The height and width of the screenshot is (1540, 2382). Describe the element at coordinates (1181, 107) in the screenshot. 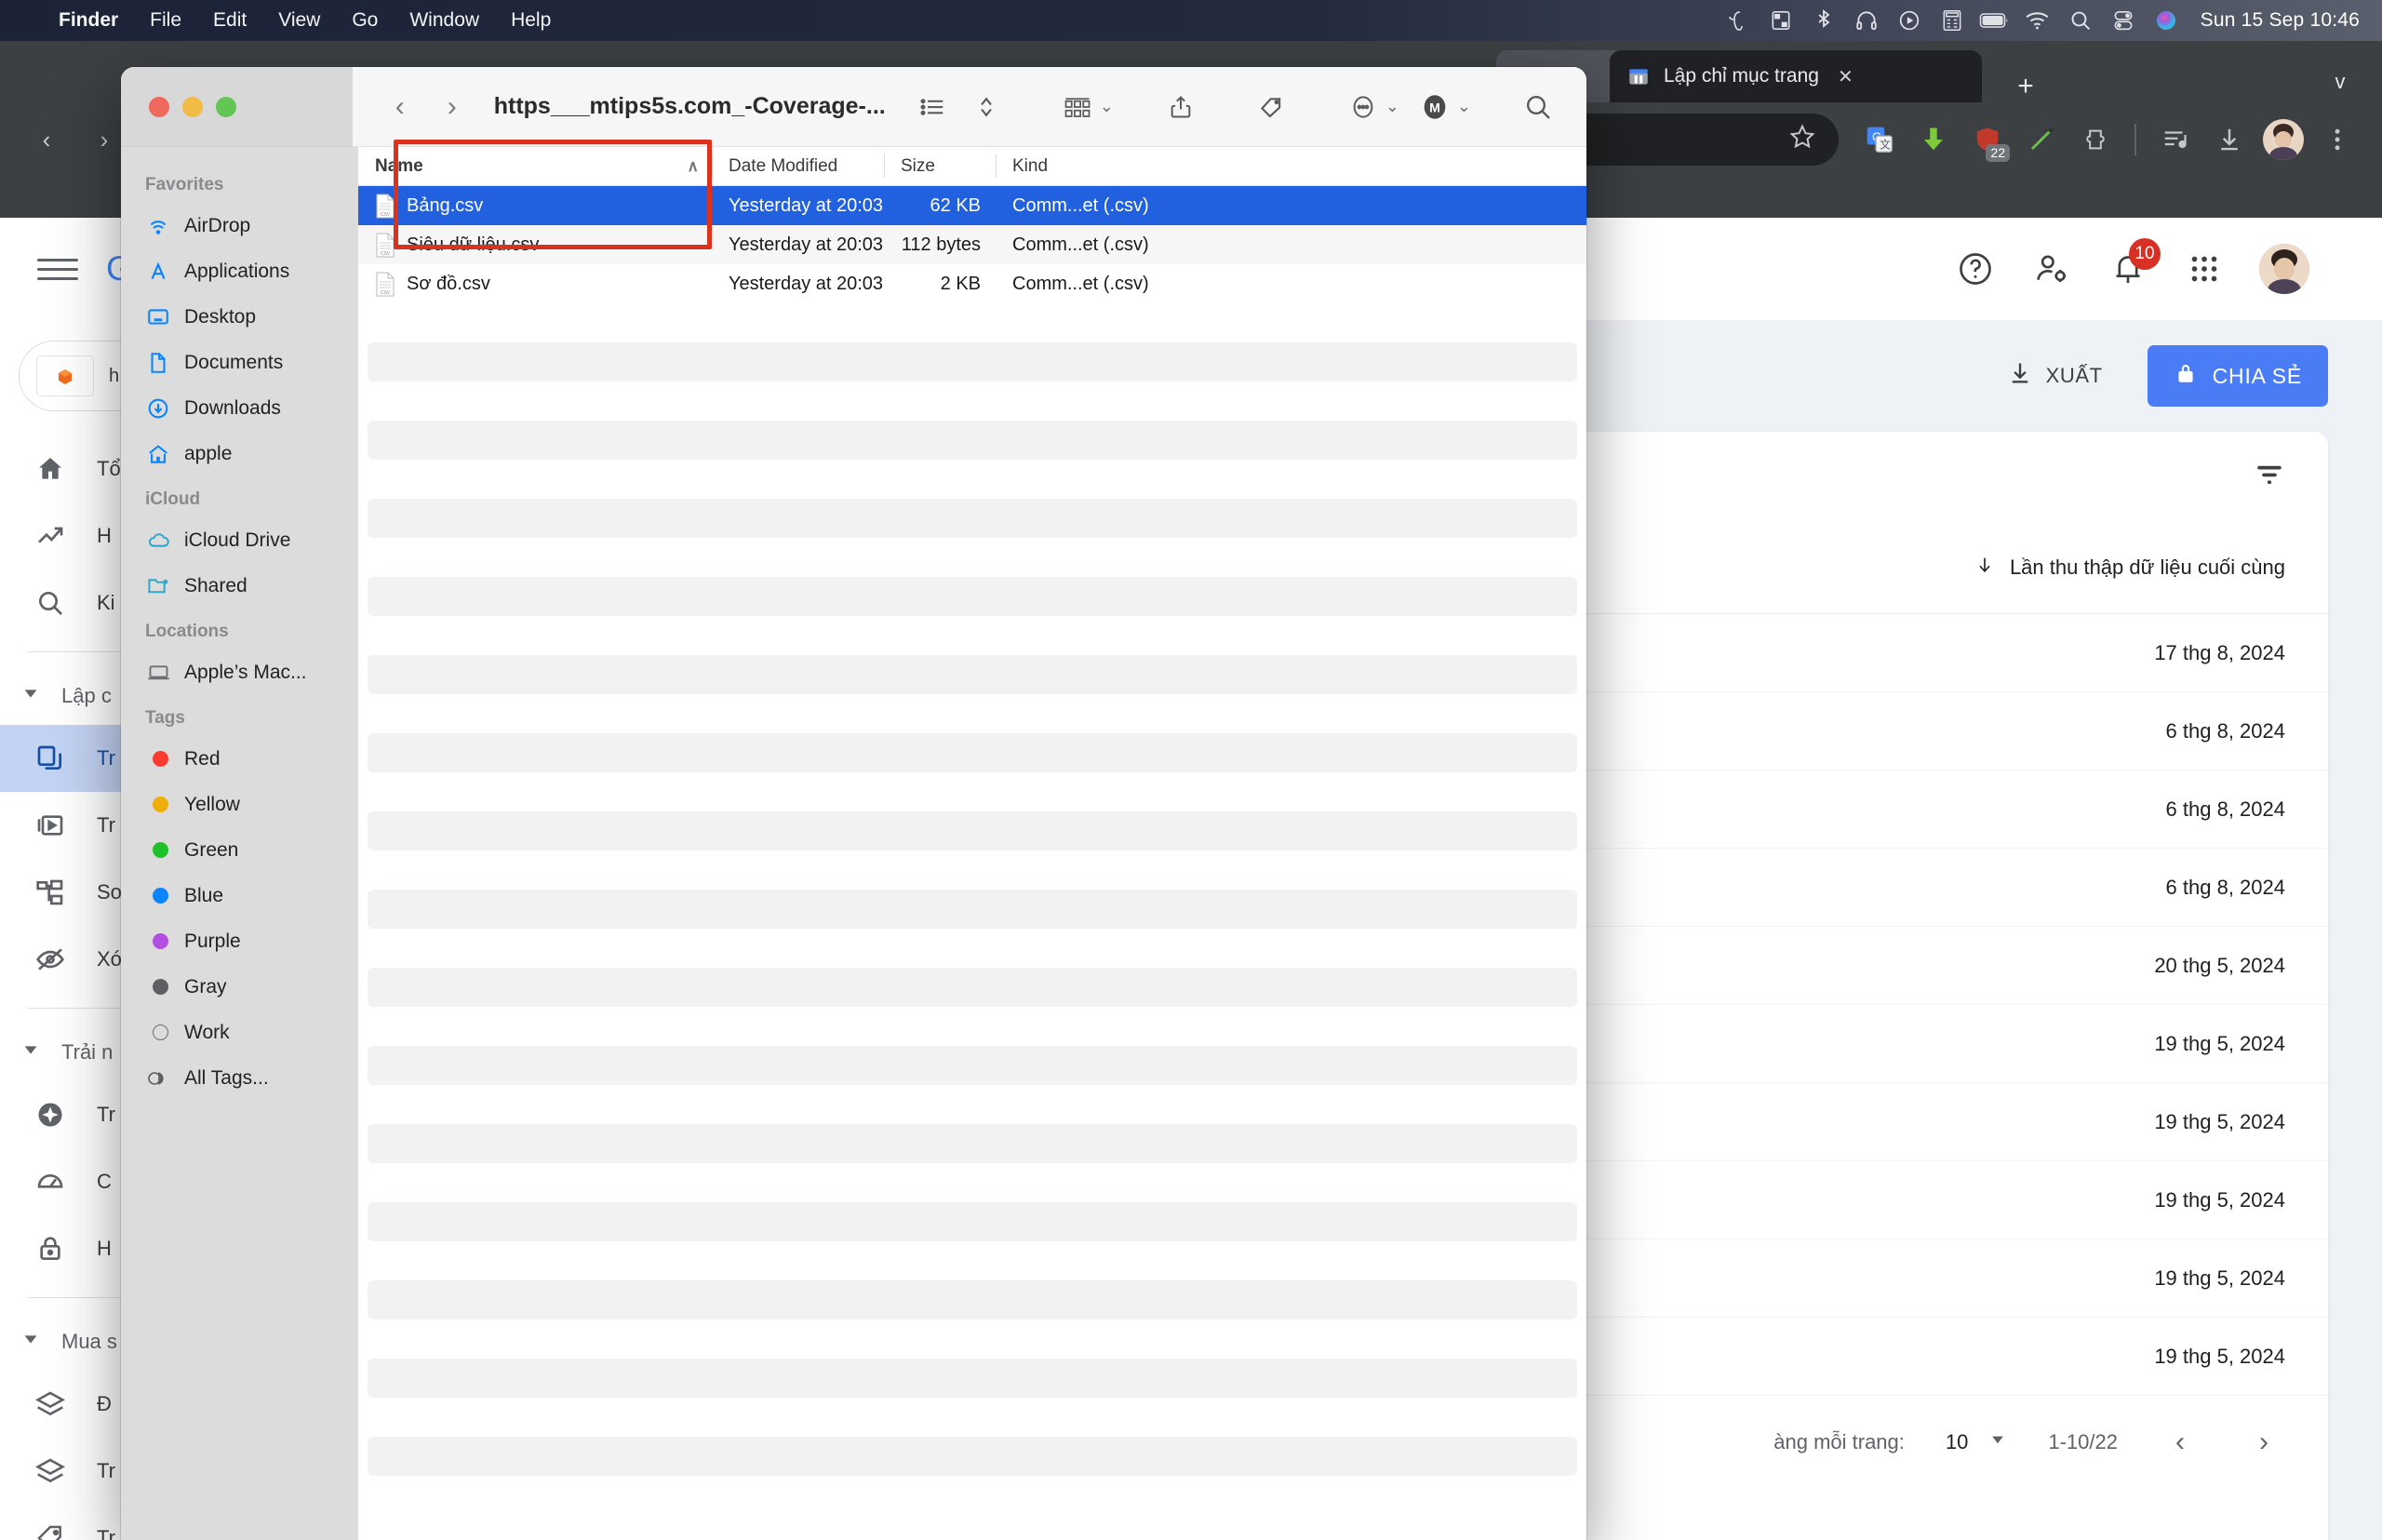

I see `share-icon` at that location.